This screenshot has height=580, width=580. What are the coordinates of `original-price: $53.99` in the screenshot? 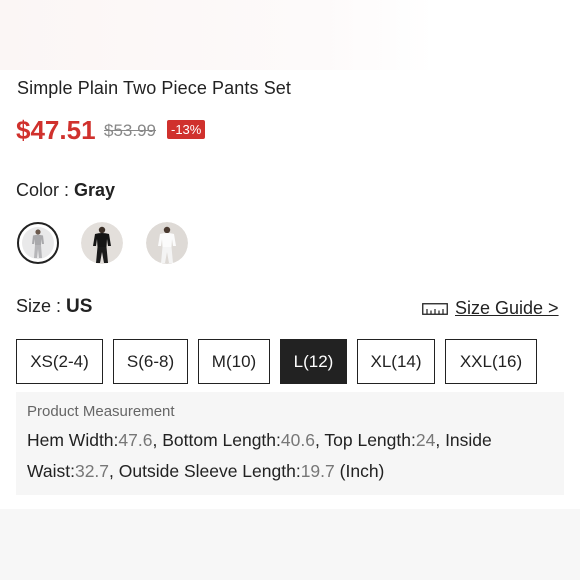 It's located at (130, 130).